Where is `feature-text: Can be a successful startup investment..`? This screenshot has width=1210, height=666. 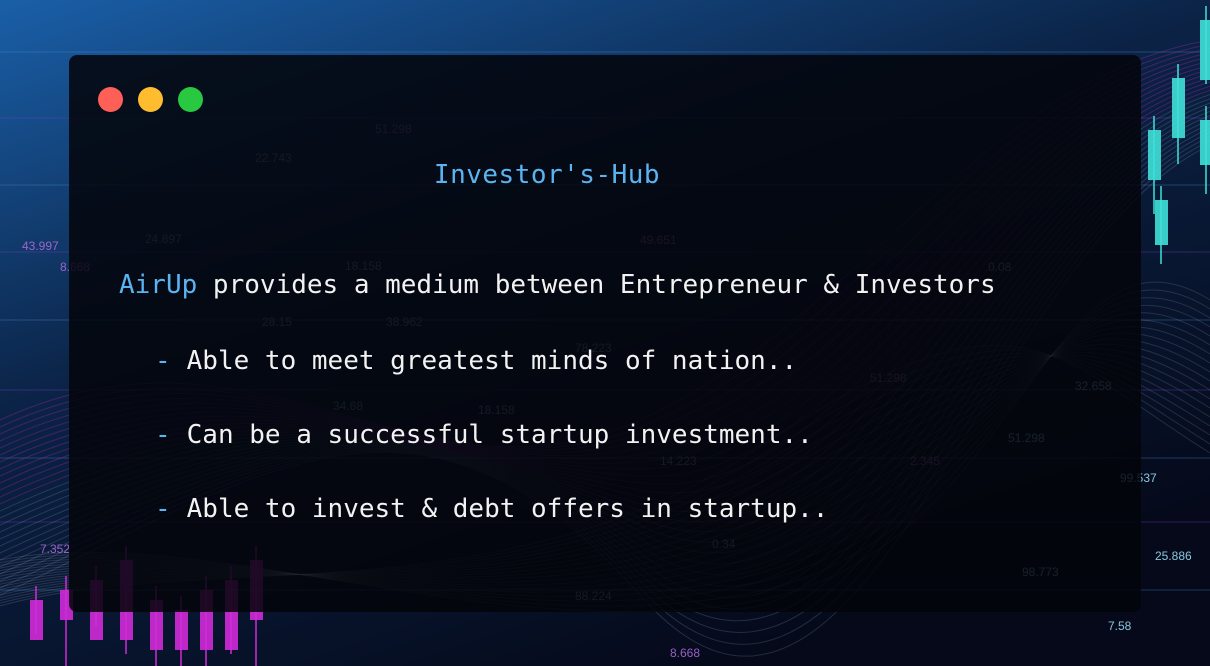 feature-text: Can be a successful startup investment.. is located at coordinates (499, 435).